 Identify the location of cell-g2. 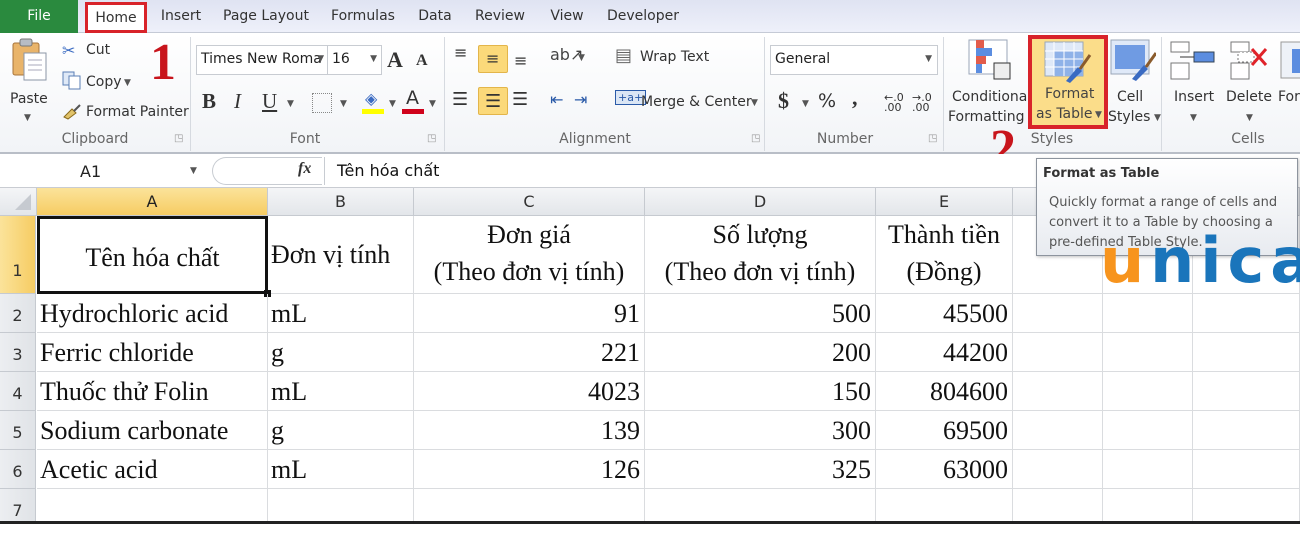
(1148, 313).